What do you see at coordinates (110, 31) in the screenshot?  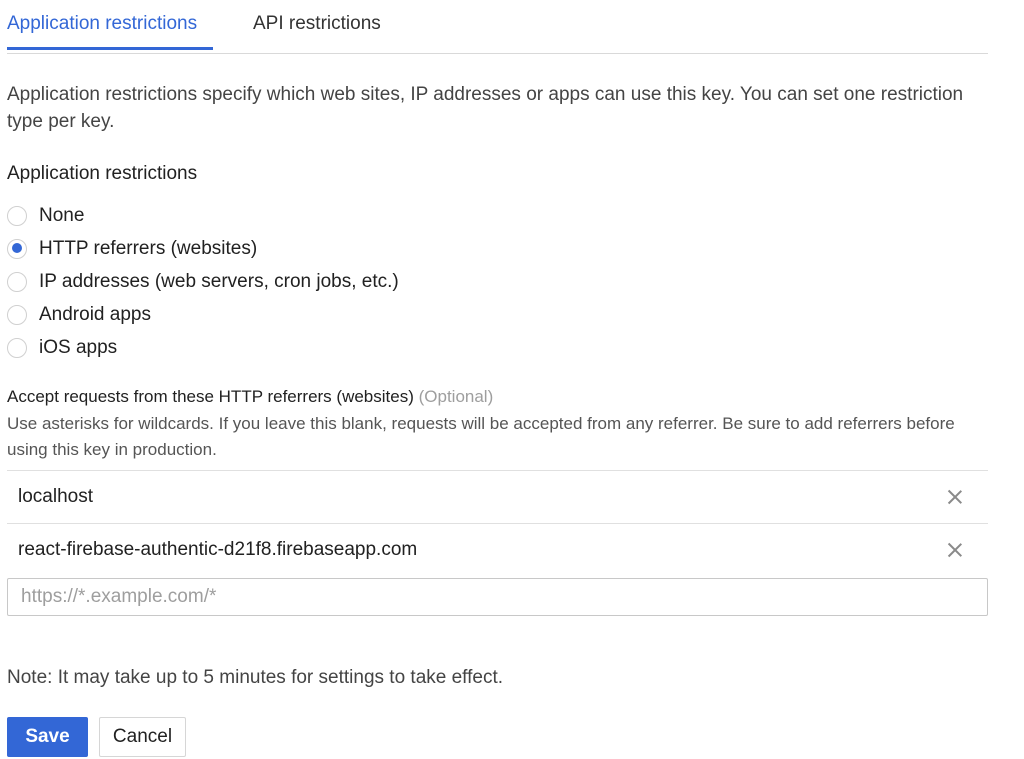 I see `tab-application-restrictions: Application restrictions` at bounding box center [110, 31].